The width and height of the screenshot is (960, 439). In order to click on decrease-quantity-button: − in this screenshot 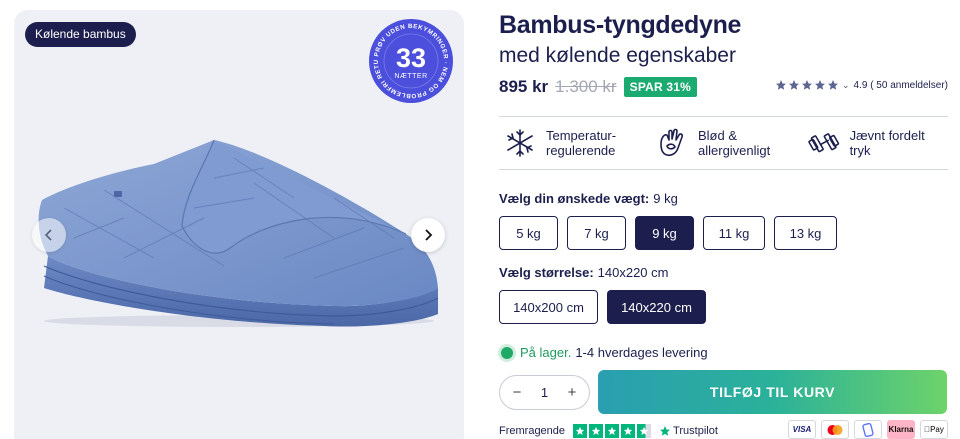, I will do `click(517, 392)`.